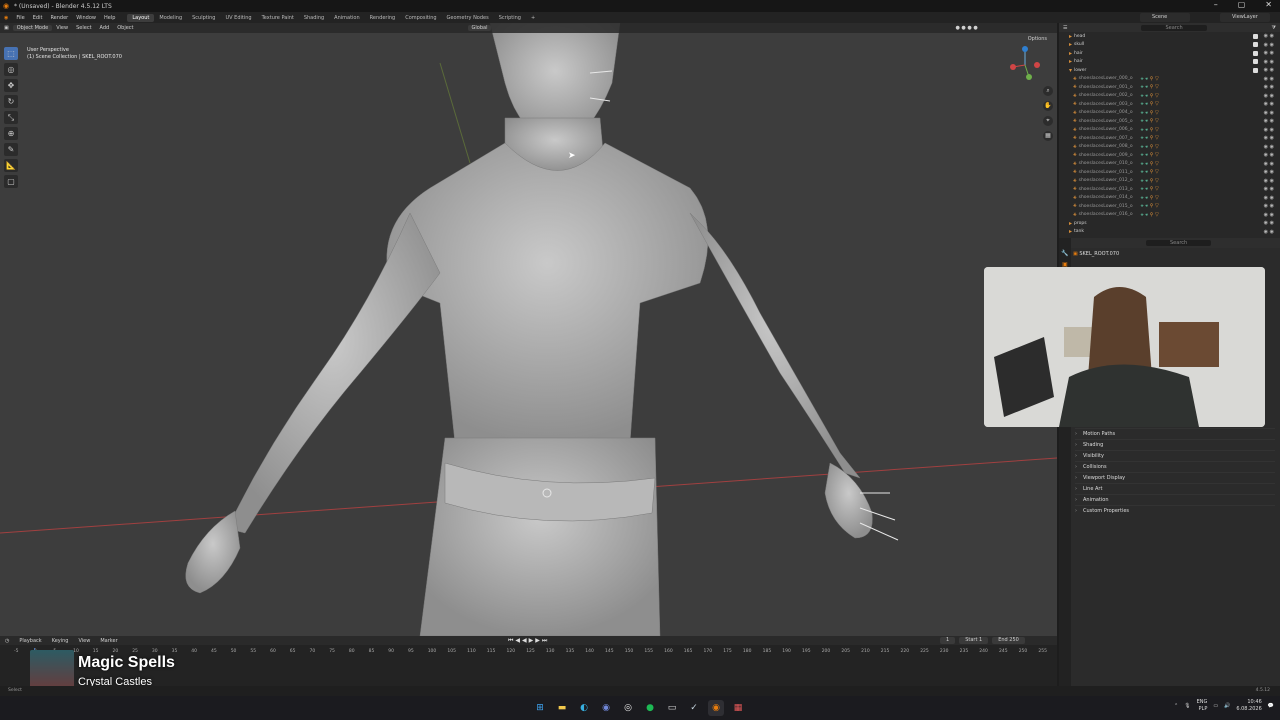  Describe the element at coordinates (170, 18) in the screenshot. I see `tab-modeling: Modeling` at that location.